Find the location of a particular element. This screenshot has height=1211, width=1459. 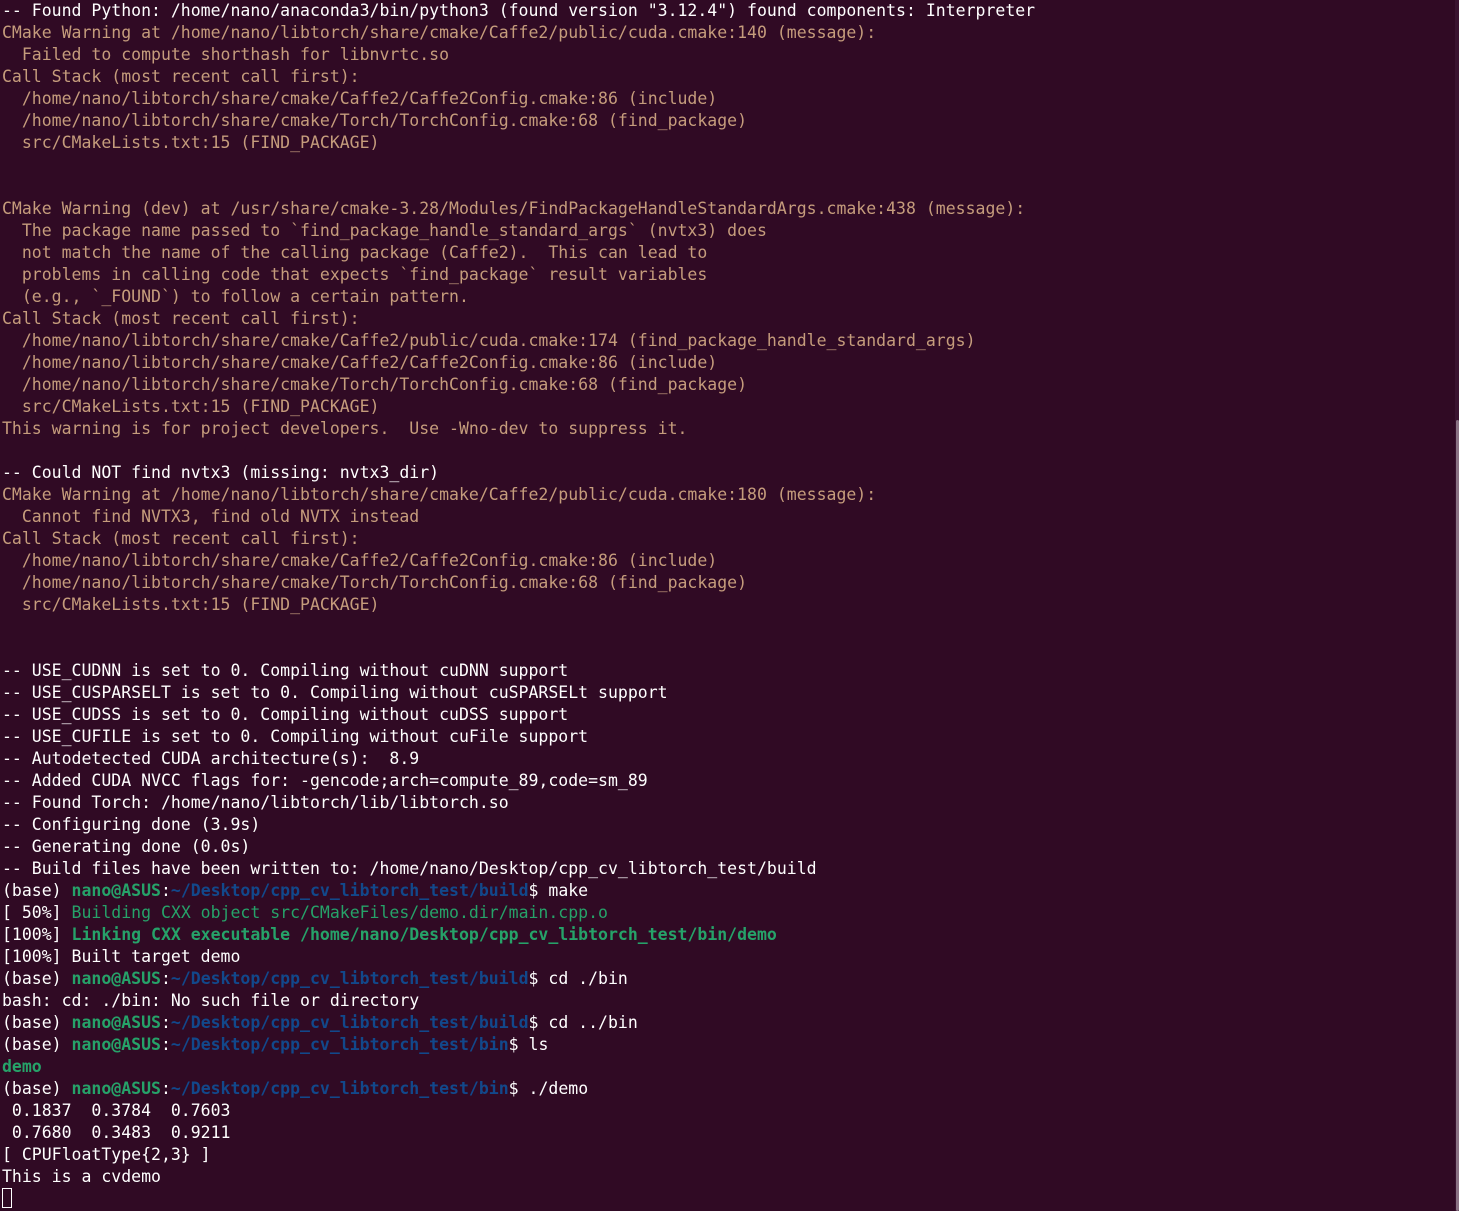

terminal-line: demo is located at coordinates (730, 1067).